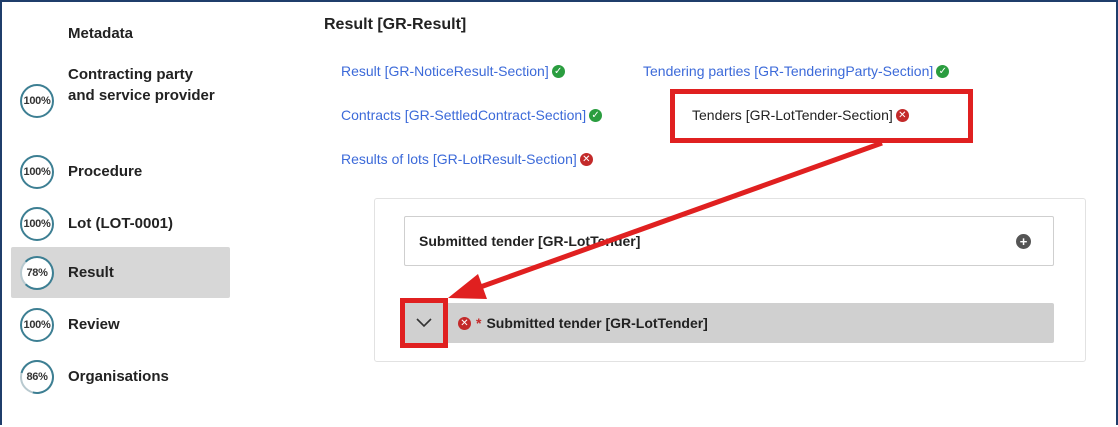  What do you see at coordinates (105, 171) in the screenshot?
I see `sidebar-item-label: Procedure` at bounding box center [105, 171].